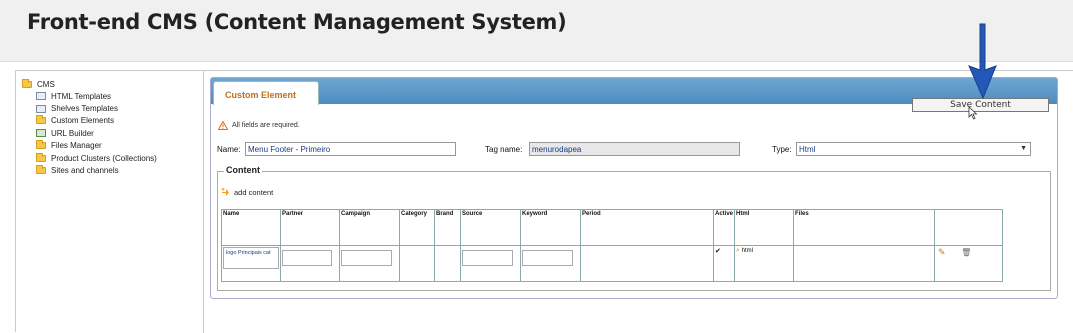 Image resolution: width=1073 pixels, height=333 pixels. What do you see at coordinates (764, 263) in the screenshot?
I see `row-html-cell: ⌕ html` at bounding box center [764, 263].